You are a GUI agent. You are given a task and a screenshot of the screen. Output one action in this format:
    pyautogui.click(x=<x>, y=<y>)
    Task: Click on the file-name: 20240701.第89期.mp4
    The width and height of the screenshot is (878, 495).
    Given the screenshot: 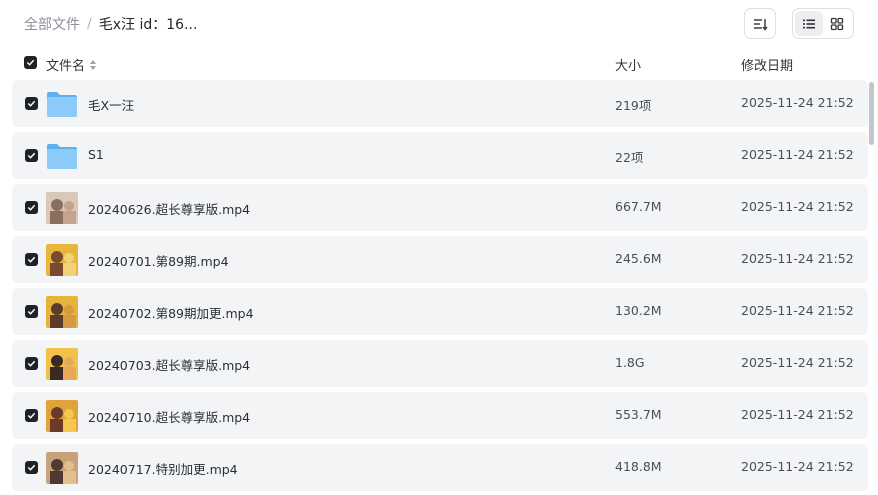 What is the action you would take?
    pyautogui.click(x=158, y=260)
    